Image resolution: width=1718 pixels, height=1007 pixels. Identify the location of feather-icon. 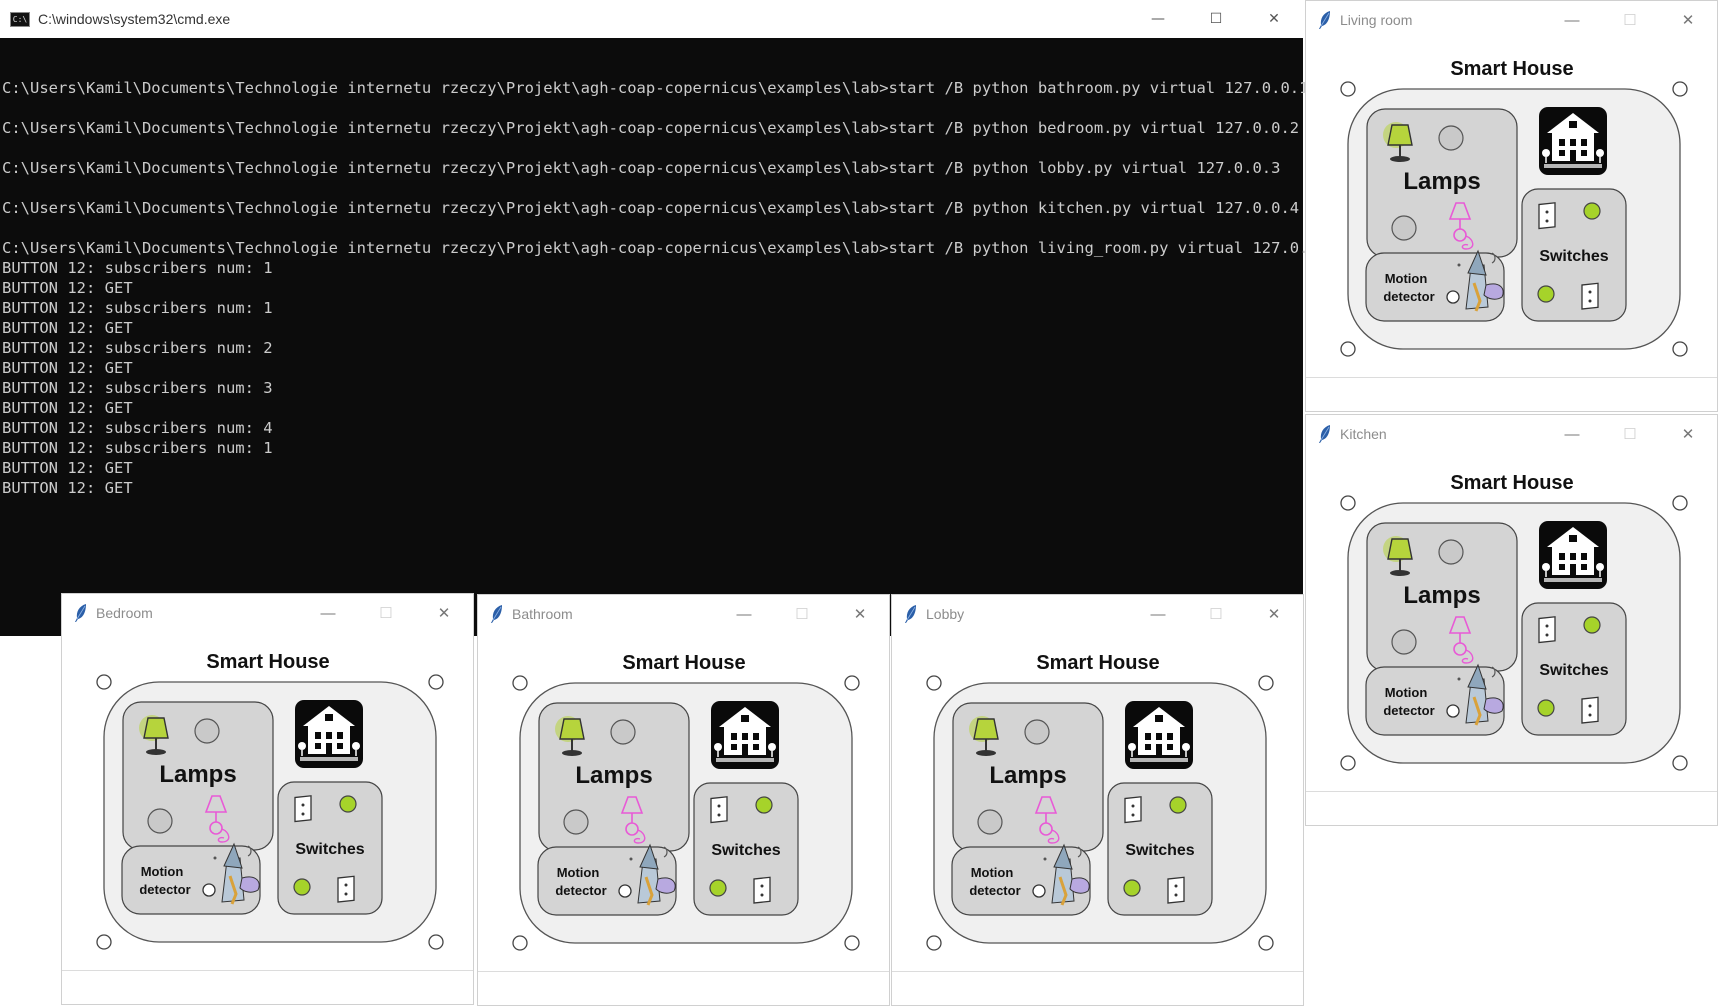
(80, 613).